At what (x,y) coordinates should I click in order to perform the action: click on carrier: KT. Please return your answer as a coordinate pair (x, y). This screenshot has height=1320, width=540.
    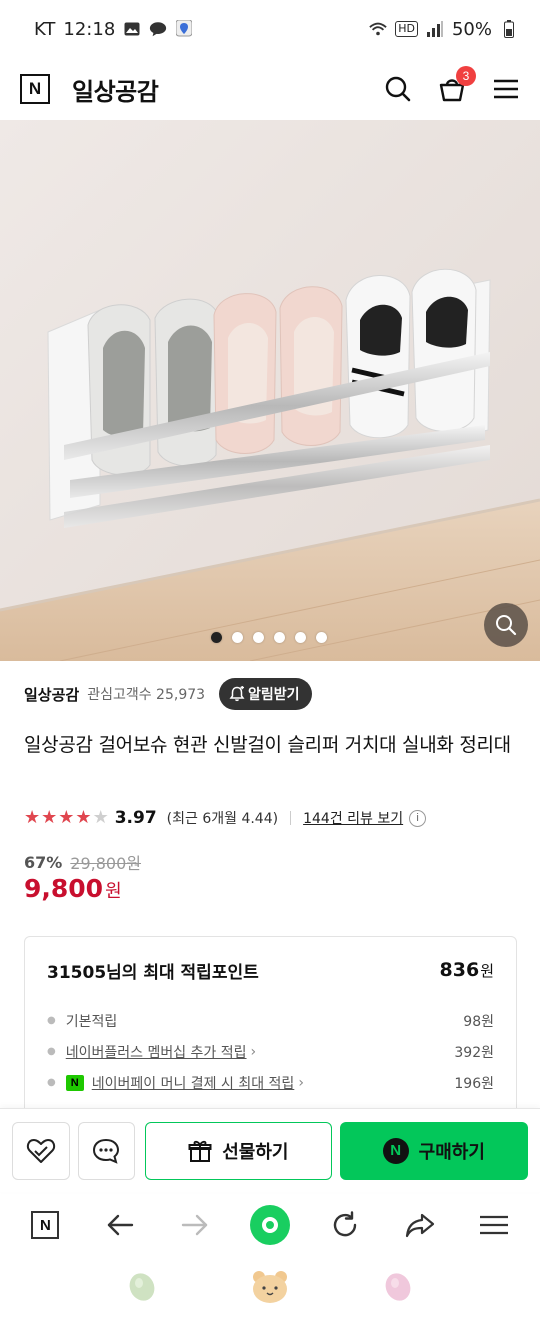
    Looking at the image, I should click on (45, 29).